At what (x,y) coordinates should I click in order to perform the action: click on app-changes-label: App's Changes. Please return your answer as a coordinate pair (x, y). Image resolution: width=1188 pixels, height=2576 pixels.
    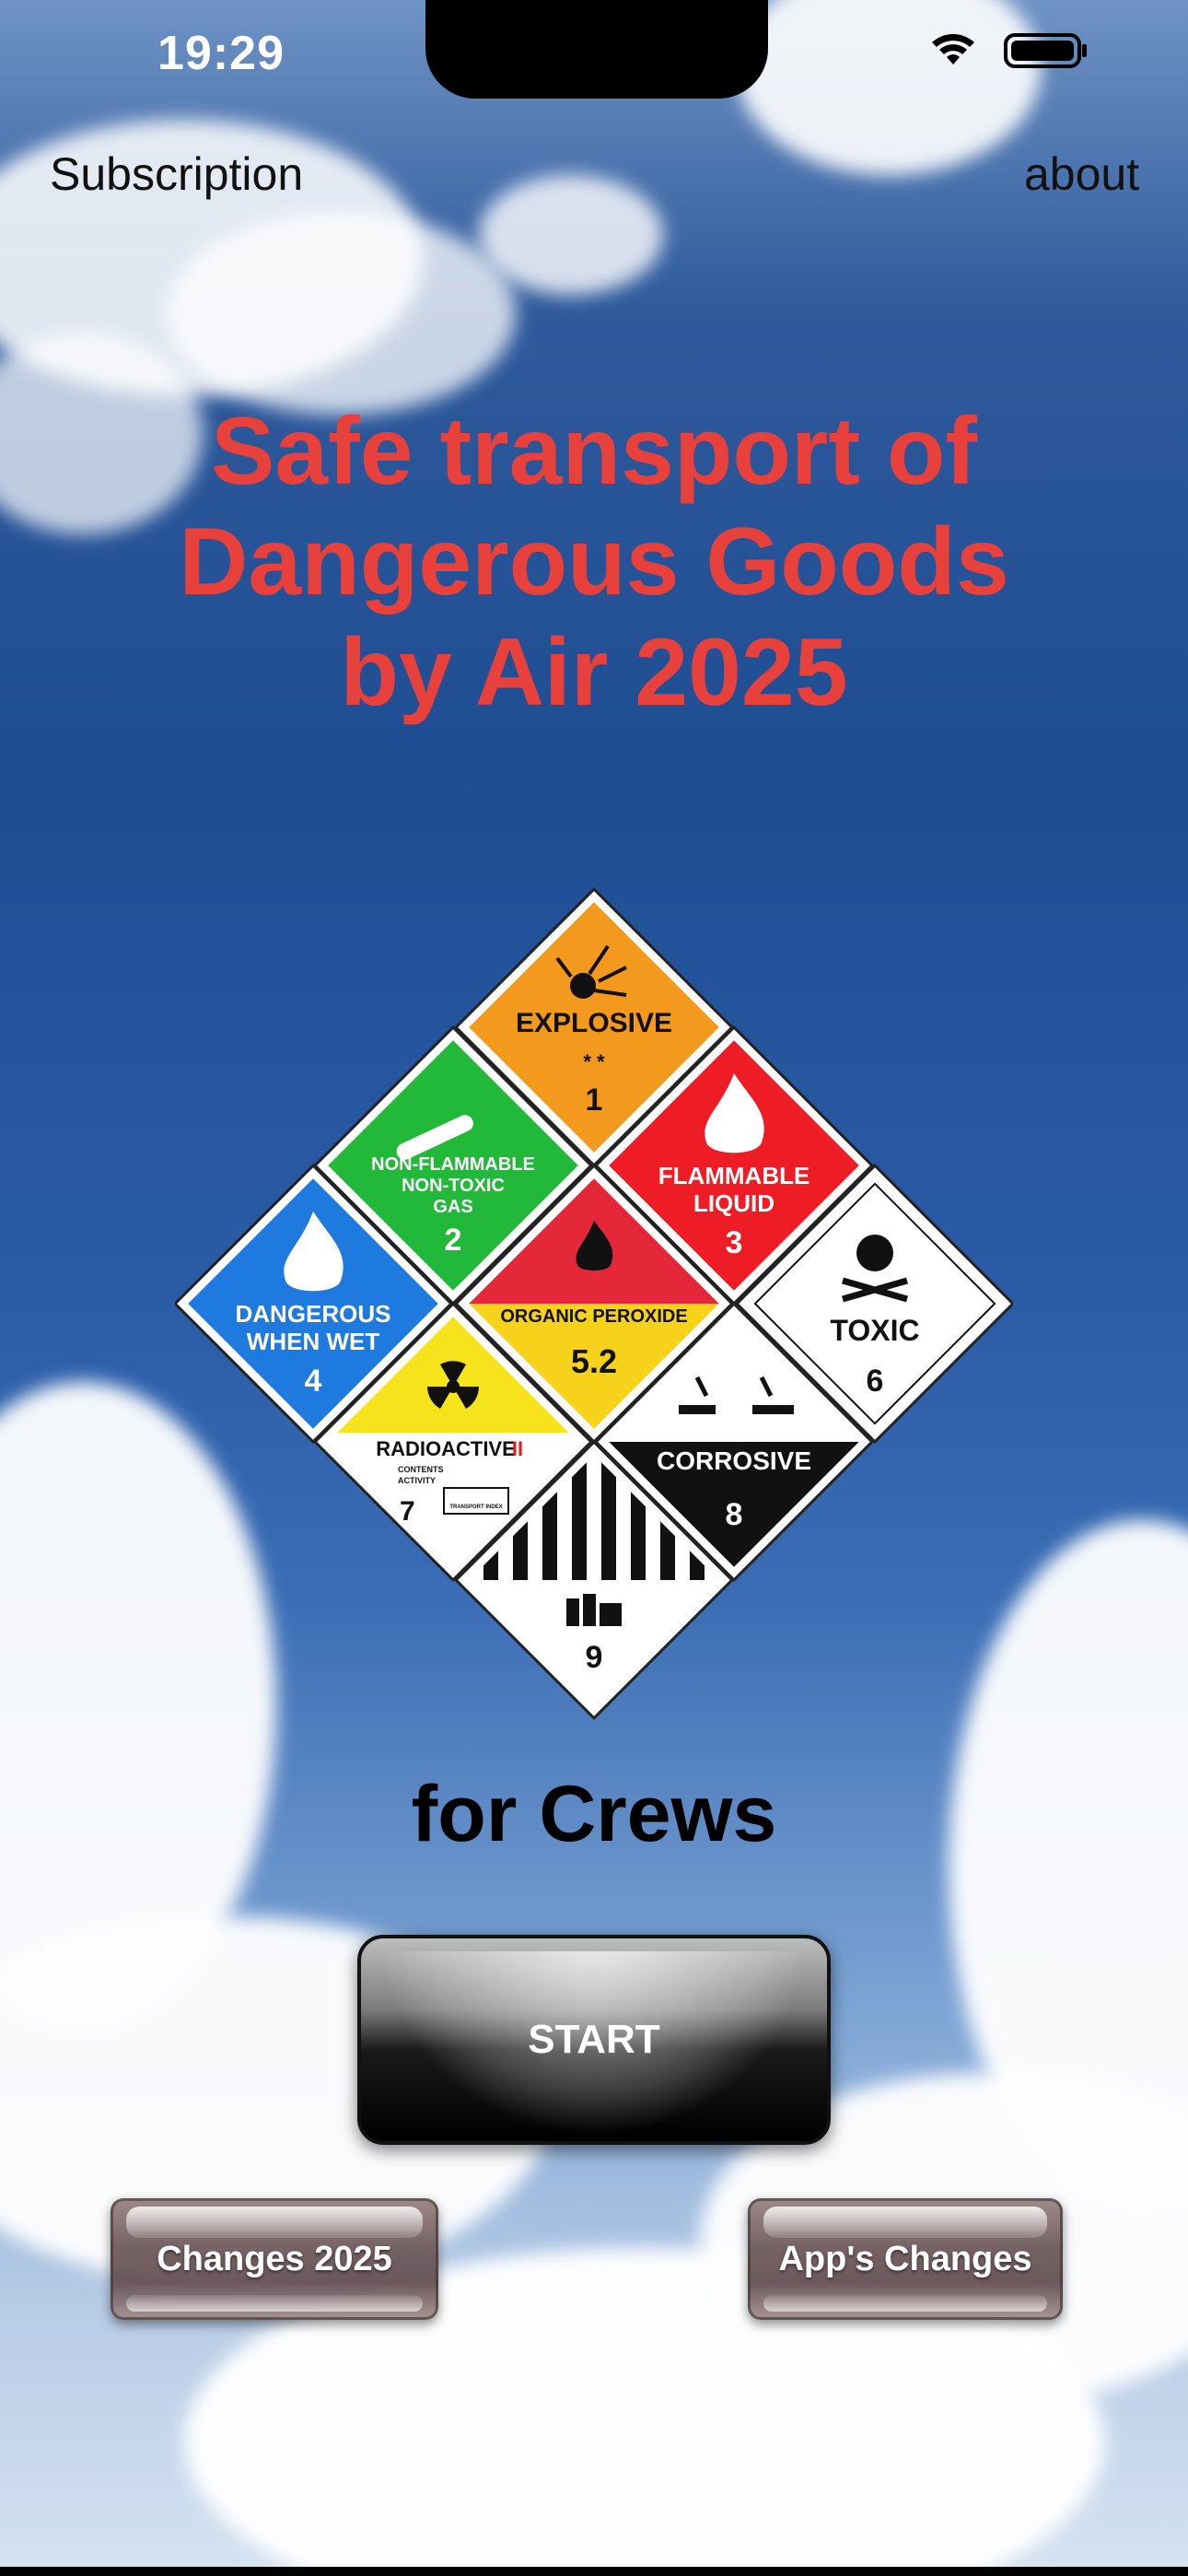
    Looking at the image, I should click on (905, 2258).